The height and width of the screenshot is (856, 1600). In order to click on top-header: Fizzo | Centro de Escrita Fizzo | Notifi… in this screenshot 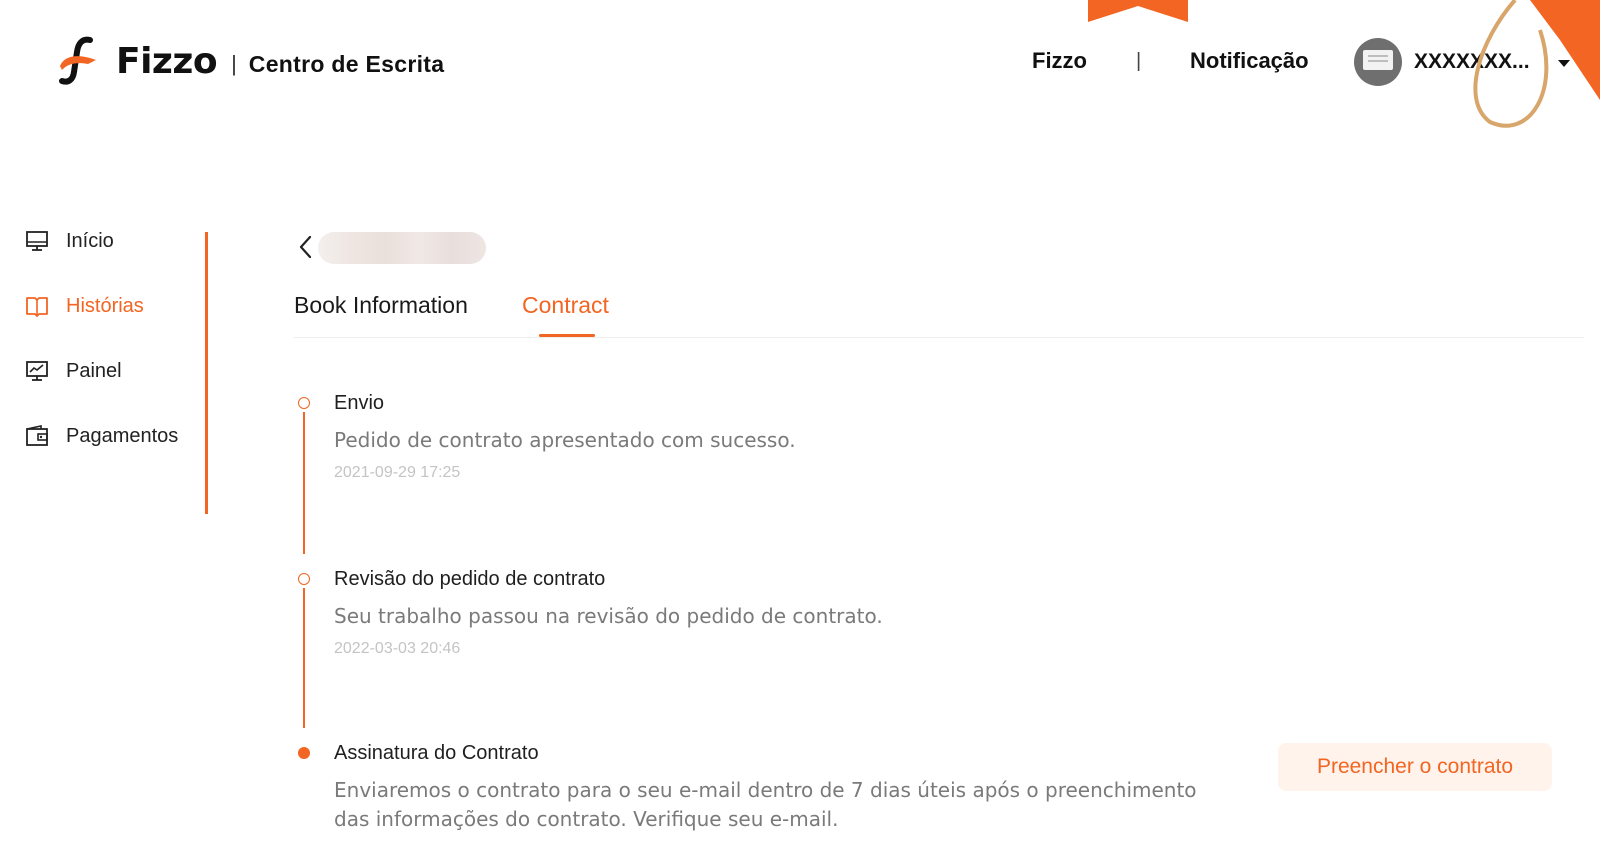, I will do `click(800, 64)`.